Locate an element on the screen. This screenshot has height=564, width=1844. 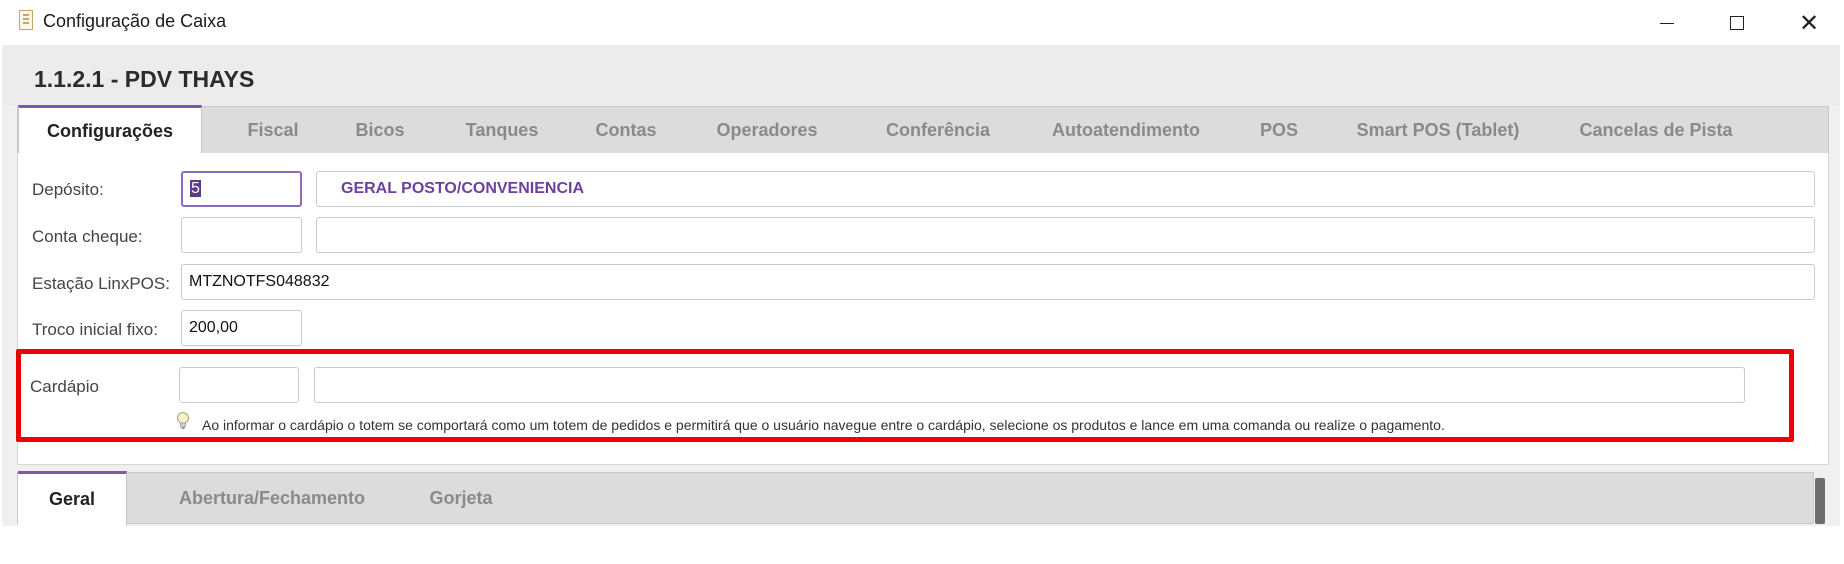
window-bottom is located at coordinates (922, 545).